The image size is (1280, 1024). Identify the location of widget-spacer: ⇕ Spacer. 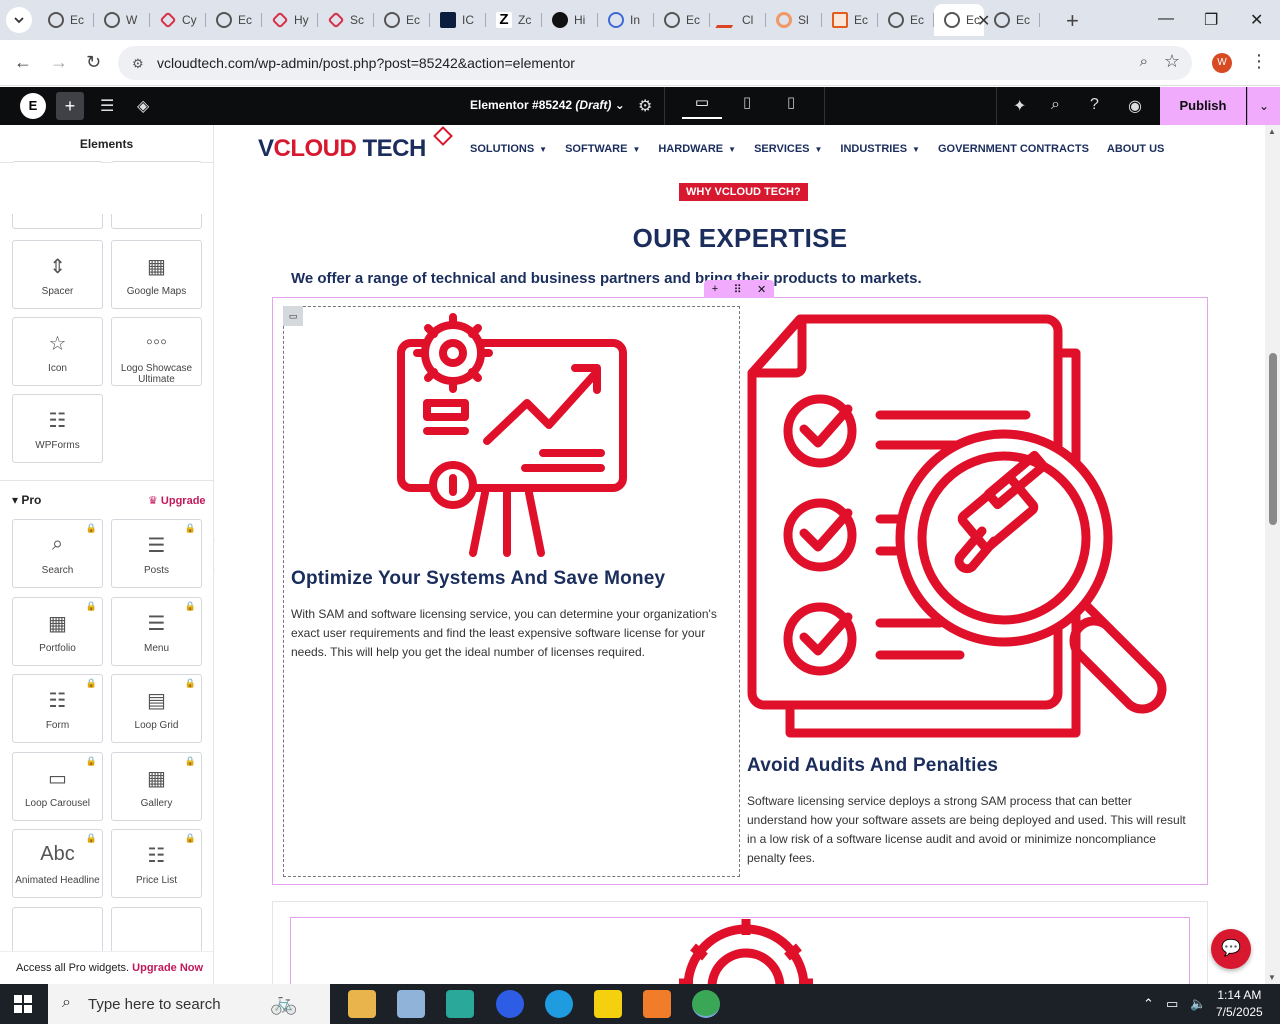
(57, 274).